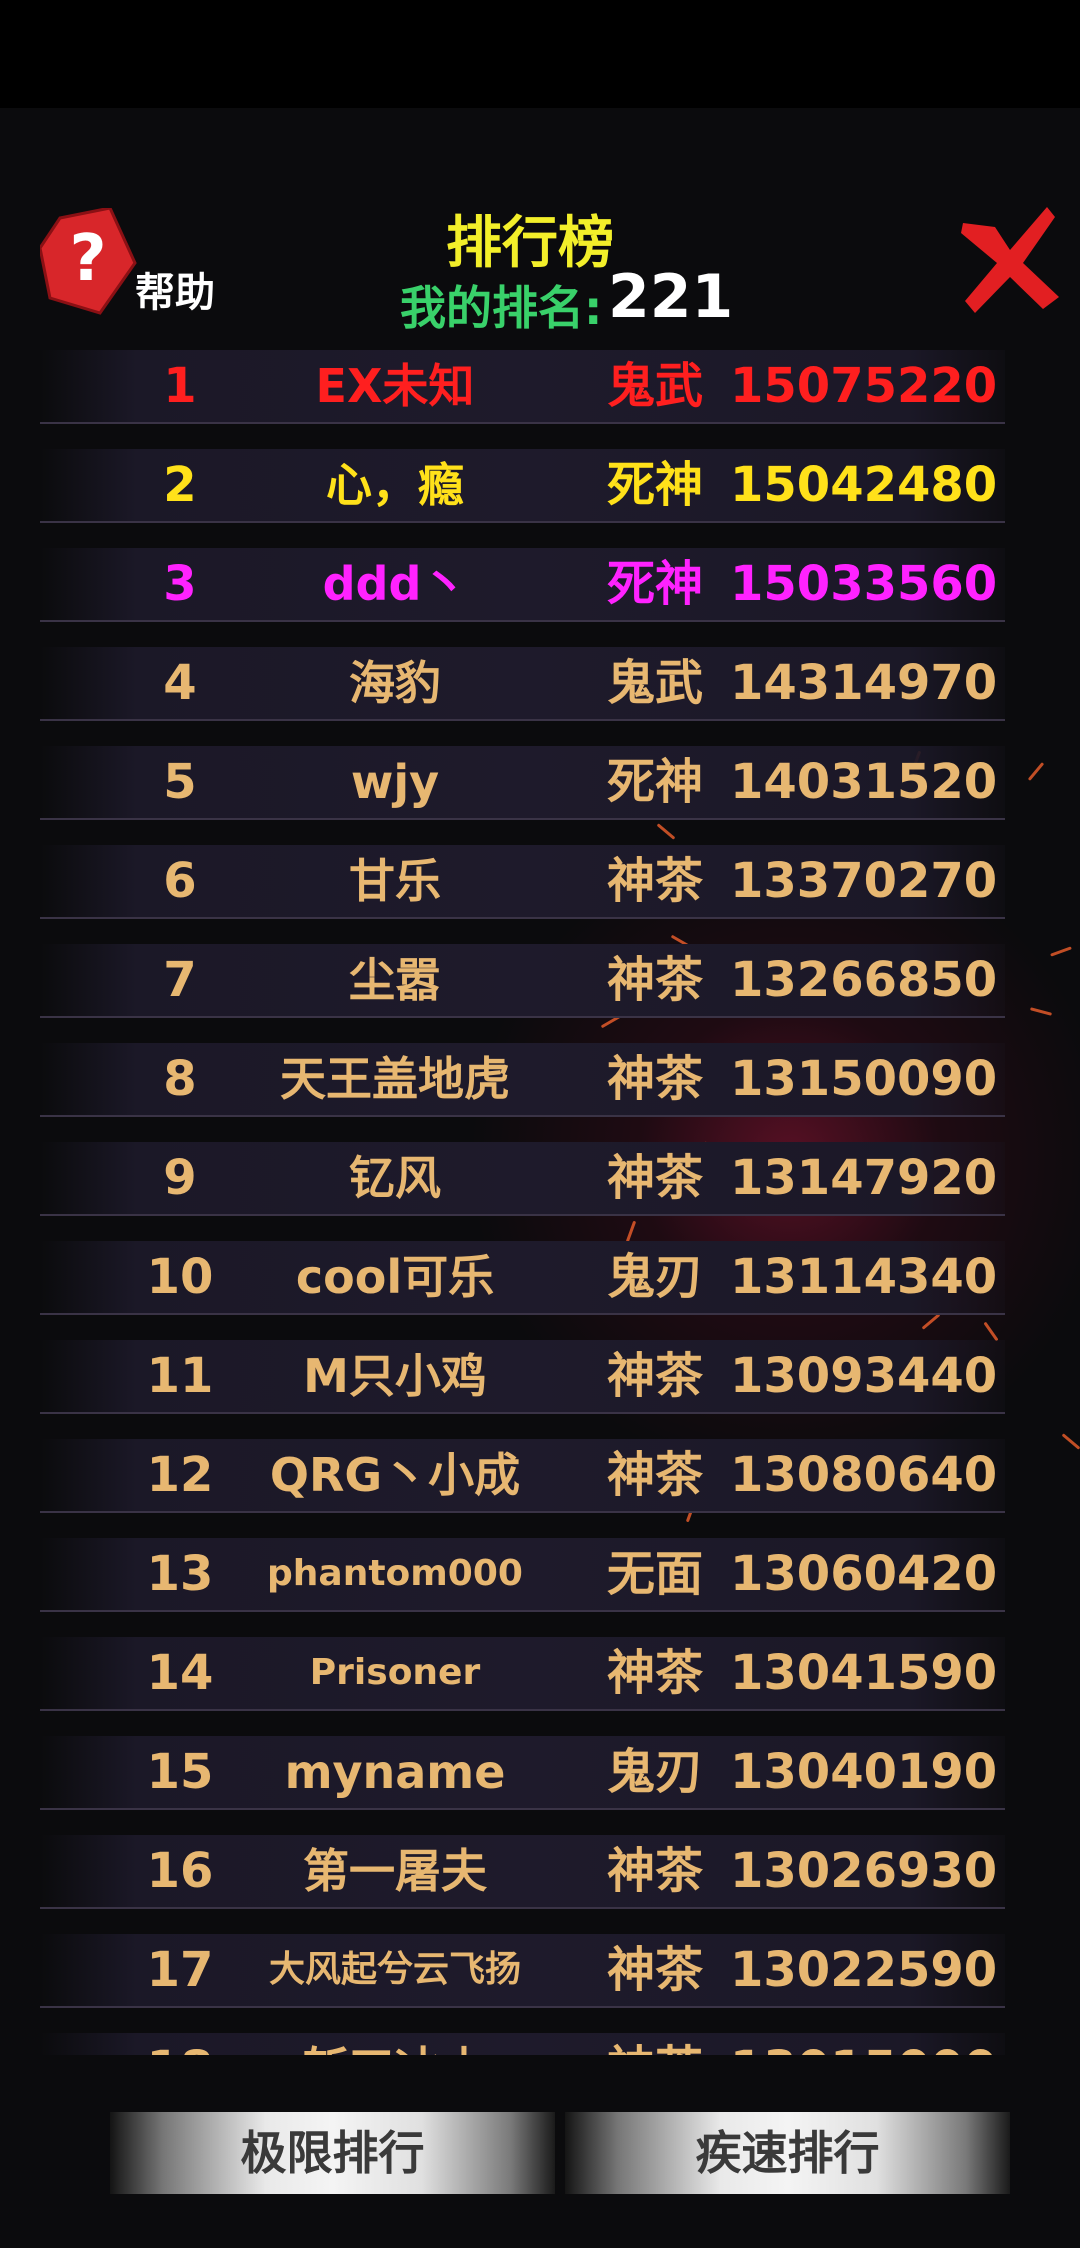 The width and height of the screenshot is (1080, 2248). I want to click on rank-cell: 18, so click(180, 2044).